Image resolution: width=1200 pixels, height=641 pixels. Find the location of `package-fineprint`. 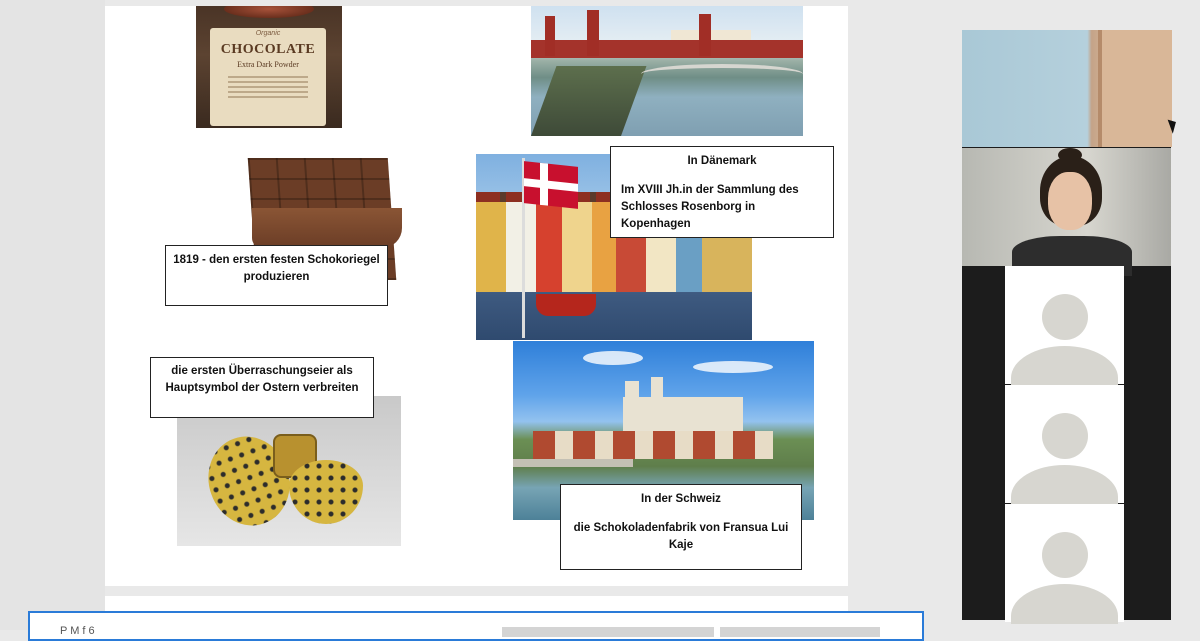

package-fineprint is located at coordinates (268, 88).